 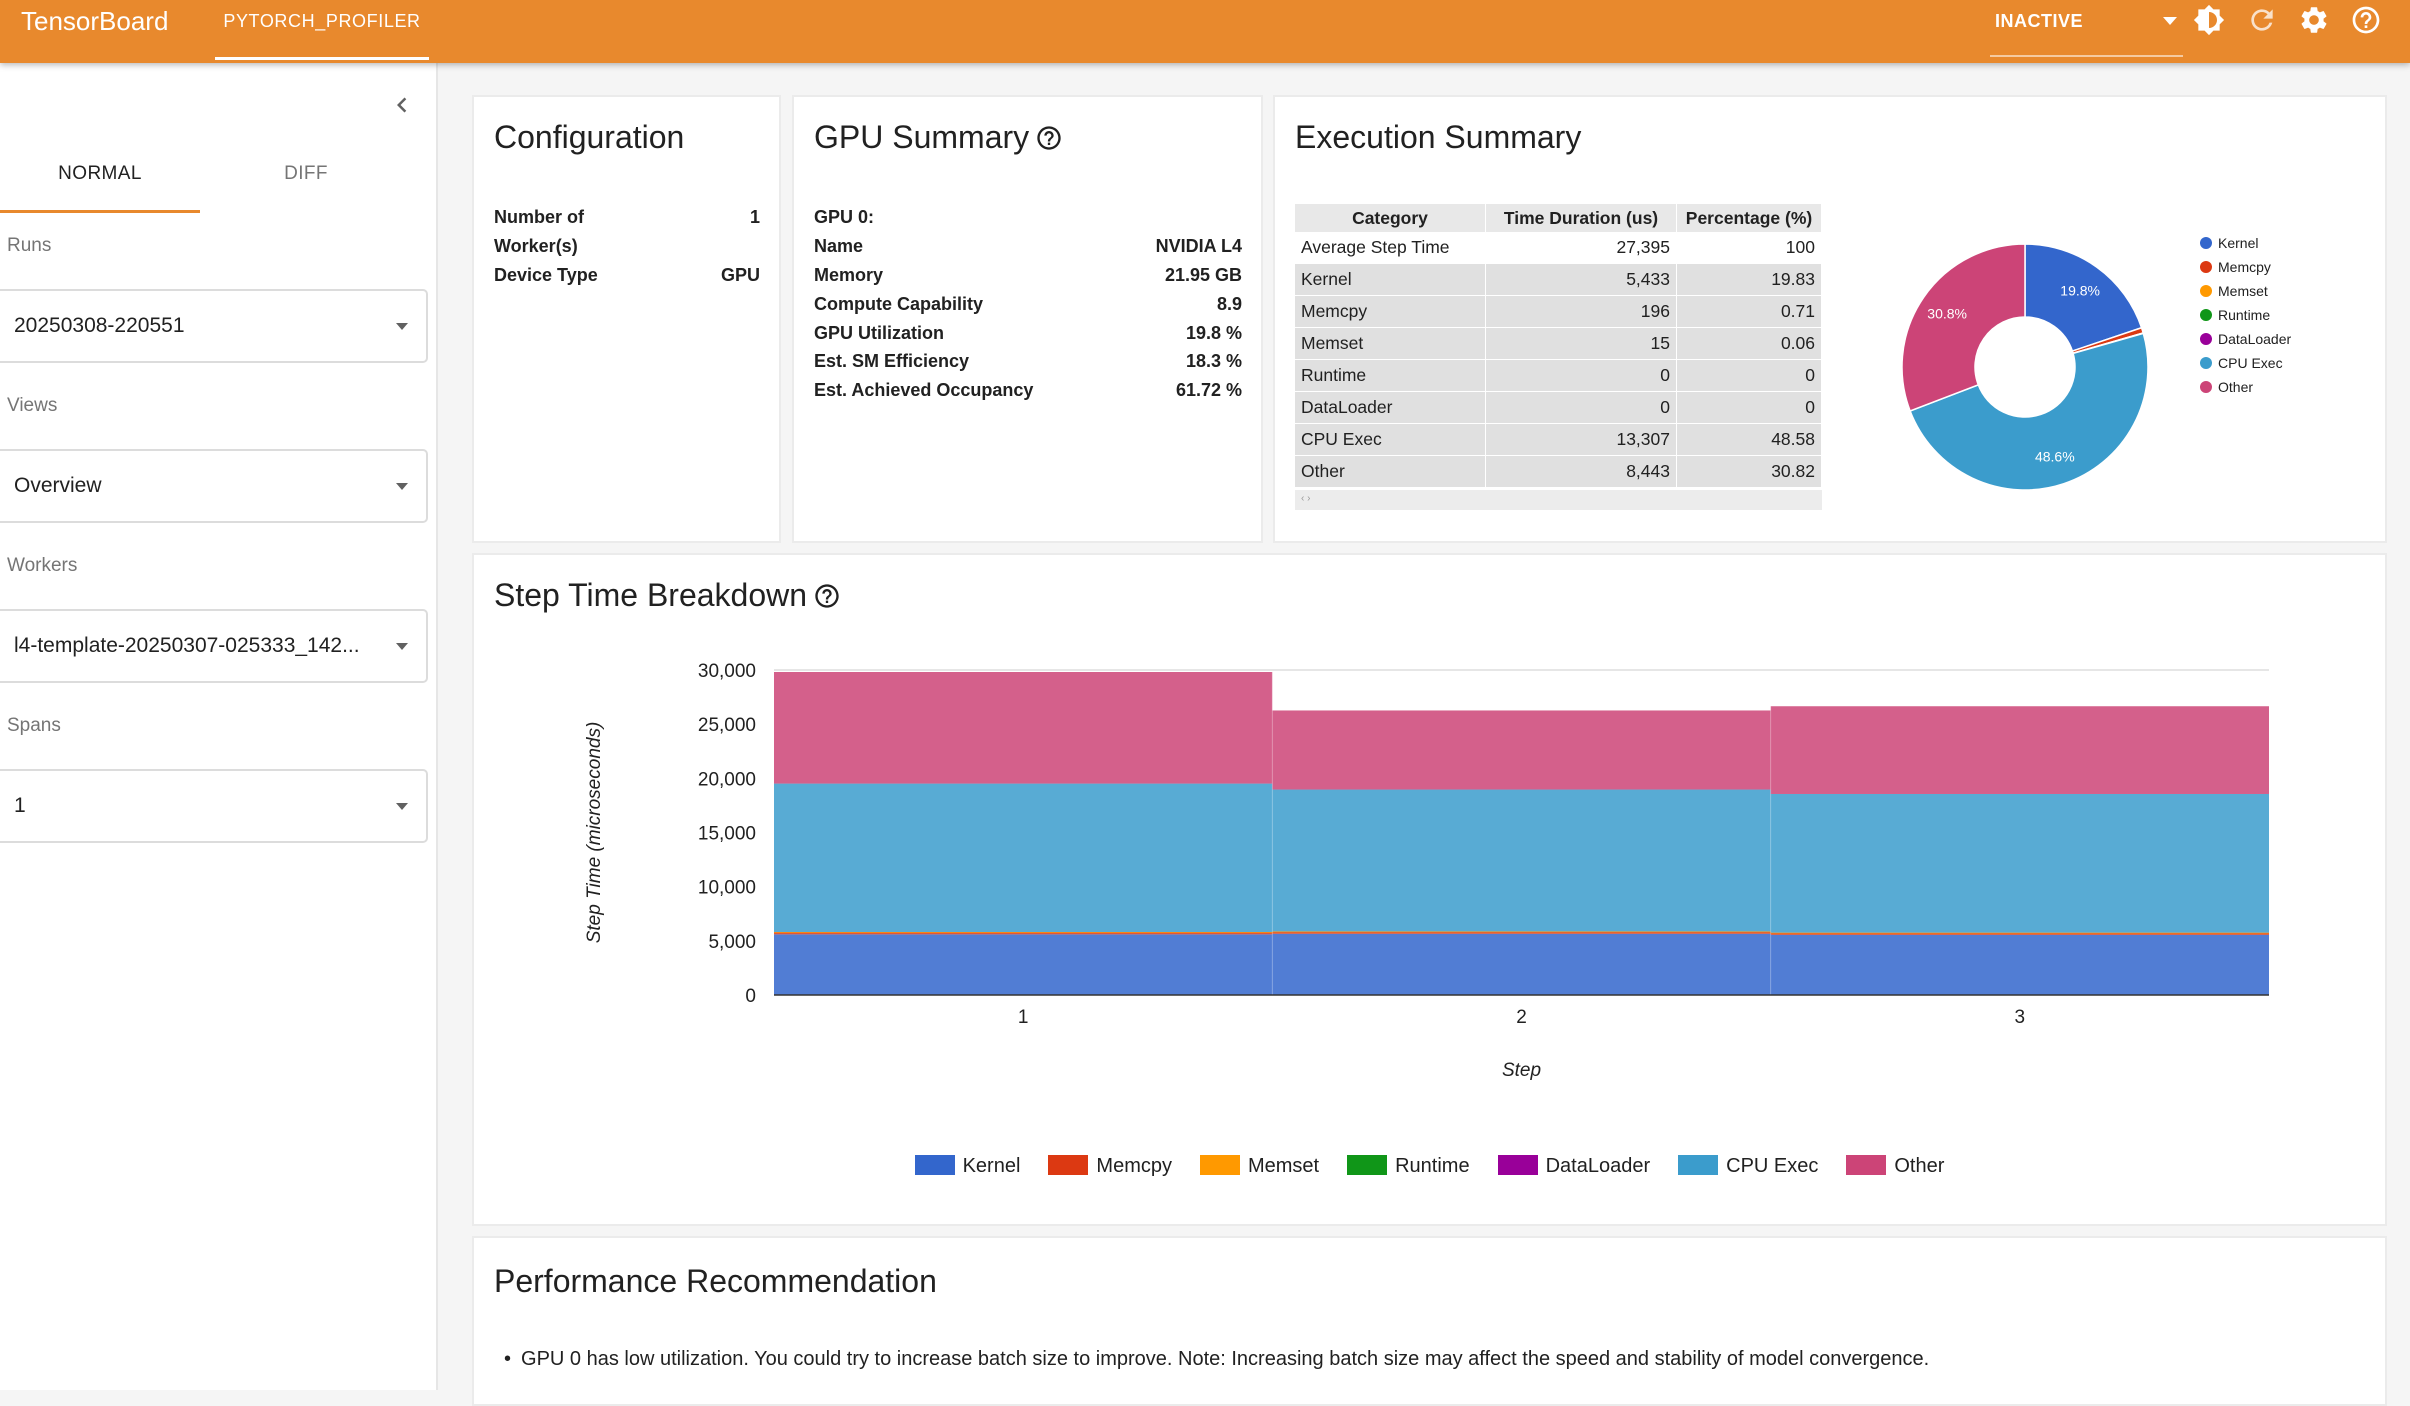 I want to click on table-pagination: ‹ ›, so click(x=1558, y=500).